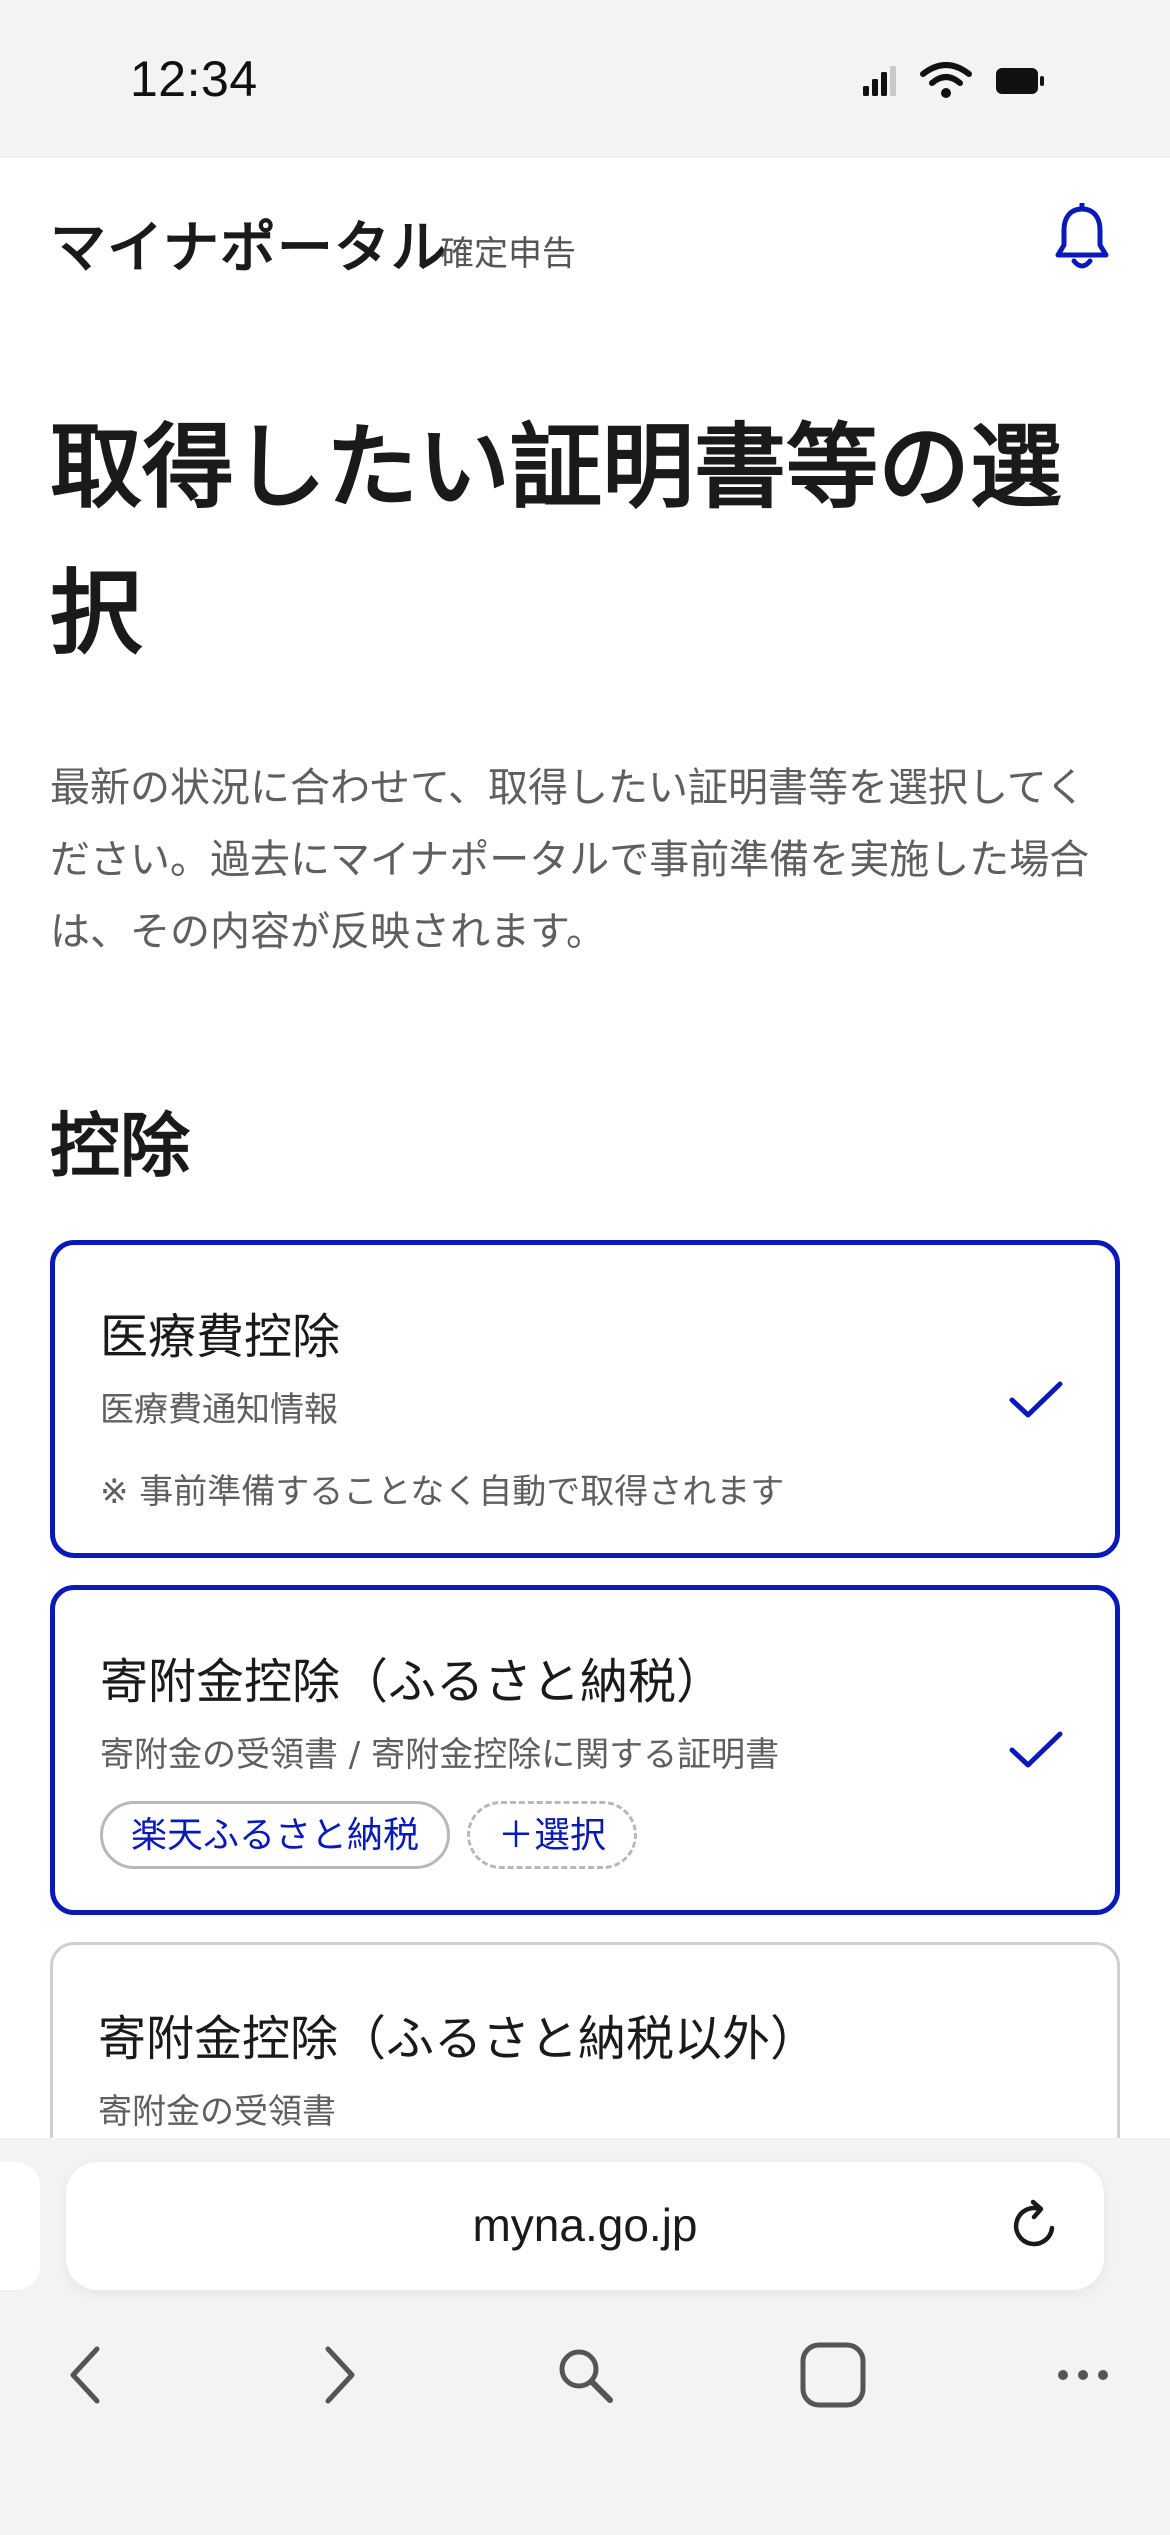 This screenshot has height=2535, width=1170. Describe the element at coordinates (556, 540) in the screenshot. I see `page-title: 取得したい証明書等の選択` at that location.